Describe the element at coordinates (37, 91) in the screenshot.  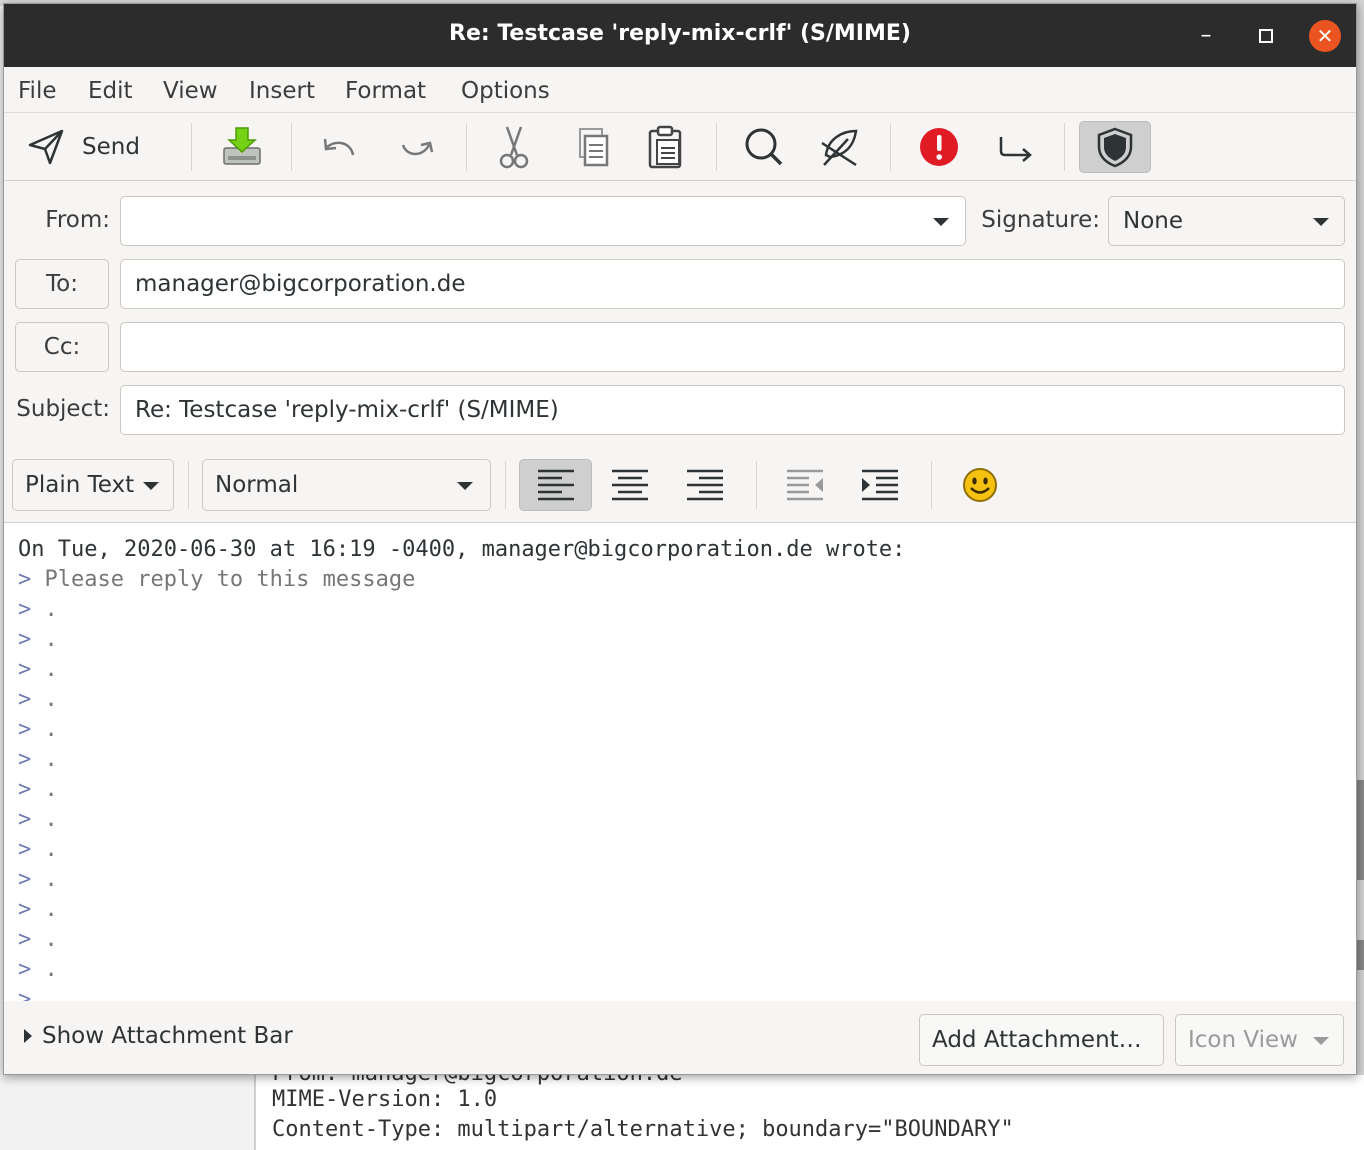
I see `menu-file: File` at that location.